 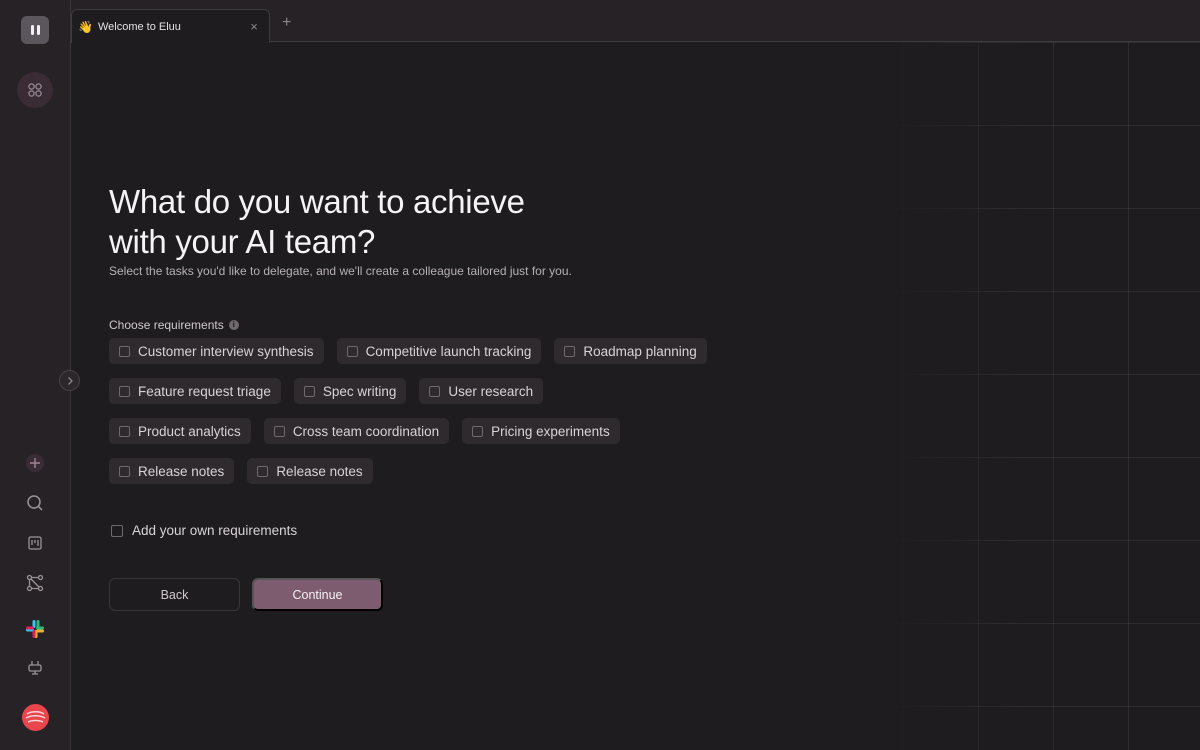 I want to click on tab-welcome: 👋 Welcome to Eluu ×, so click(x=170, y=26).